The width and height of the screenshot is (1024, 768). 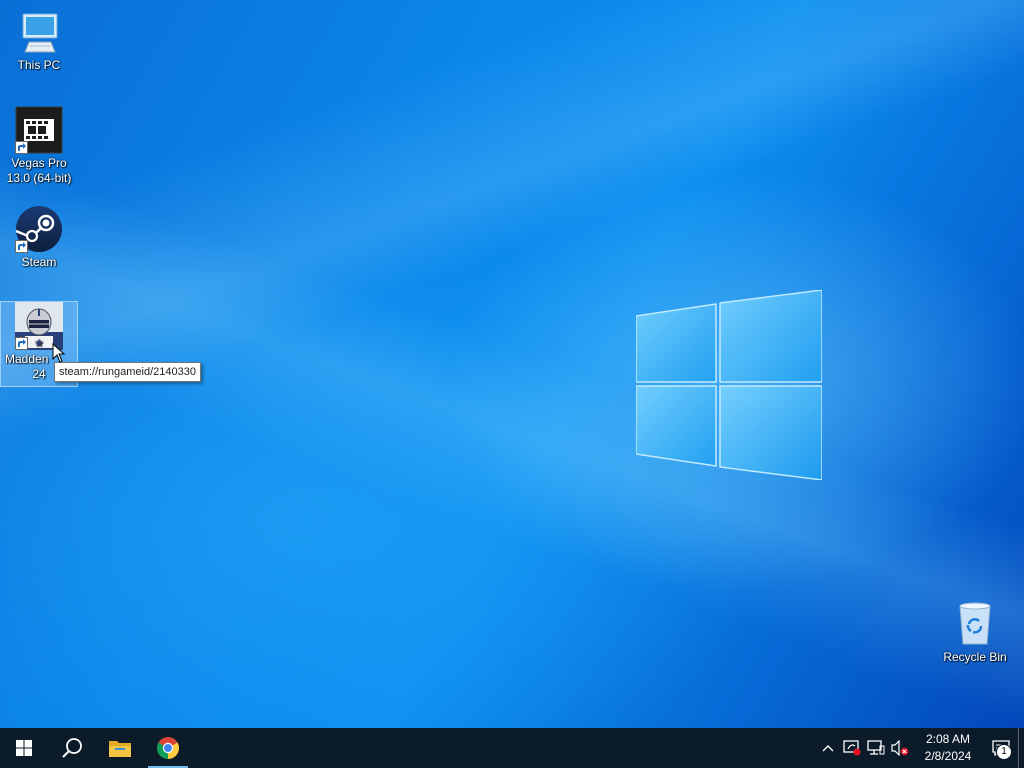 What do you see at coordinates (948, 748) in the screenshot?
I see `taskbar-clock: 2:08 AM 2/8/2024` at bounding box center [948, 748].